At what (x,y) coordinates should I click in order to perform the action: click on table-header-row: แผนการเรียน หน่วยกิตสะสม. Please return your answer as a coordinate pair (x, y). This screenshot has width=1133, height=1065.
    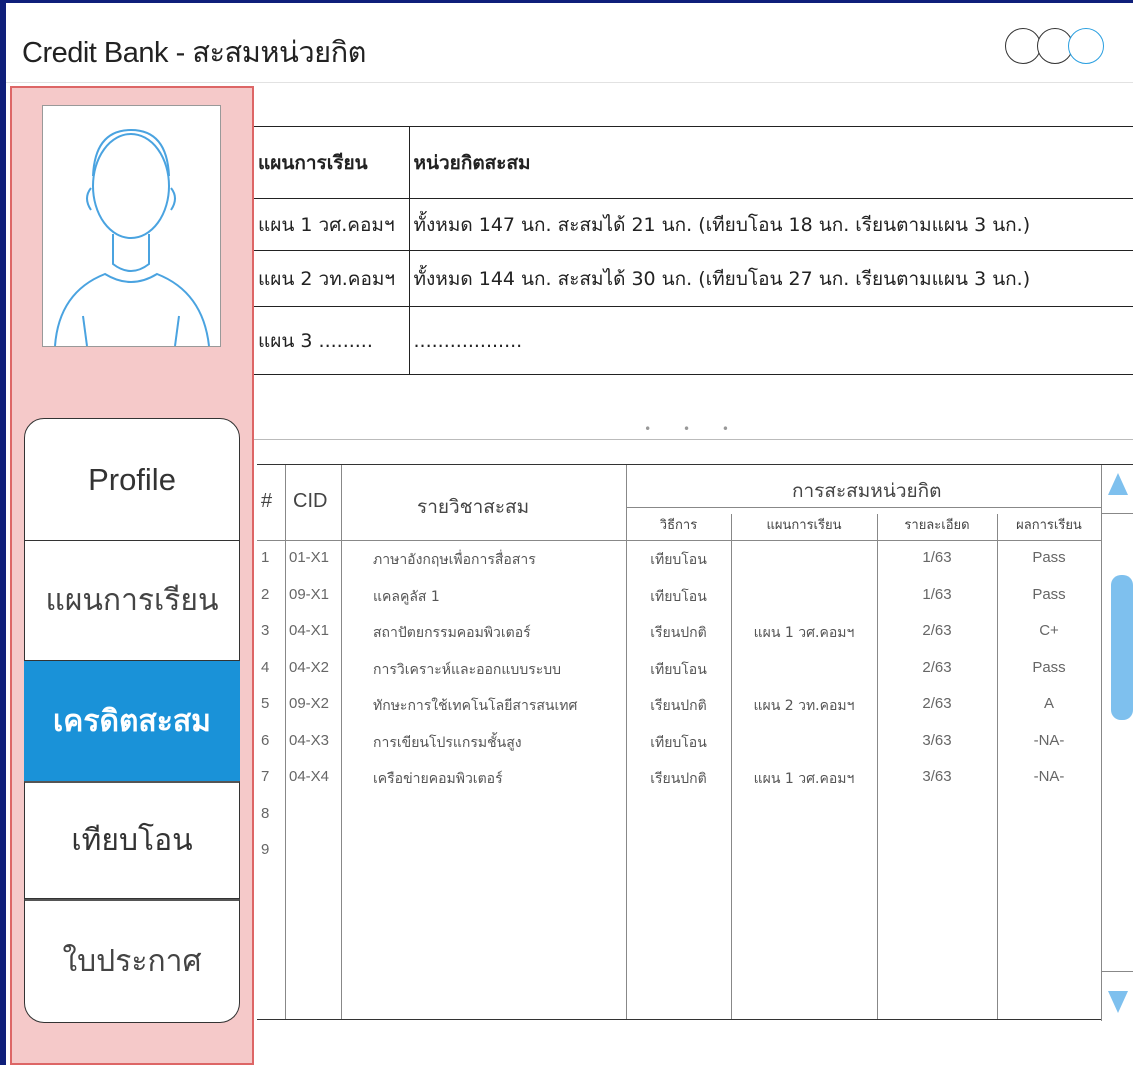
    Looking at the image, I should click on (693, 162).